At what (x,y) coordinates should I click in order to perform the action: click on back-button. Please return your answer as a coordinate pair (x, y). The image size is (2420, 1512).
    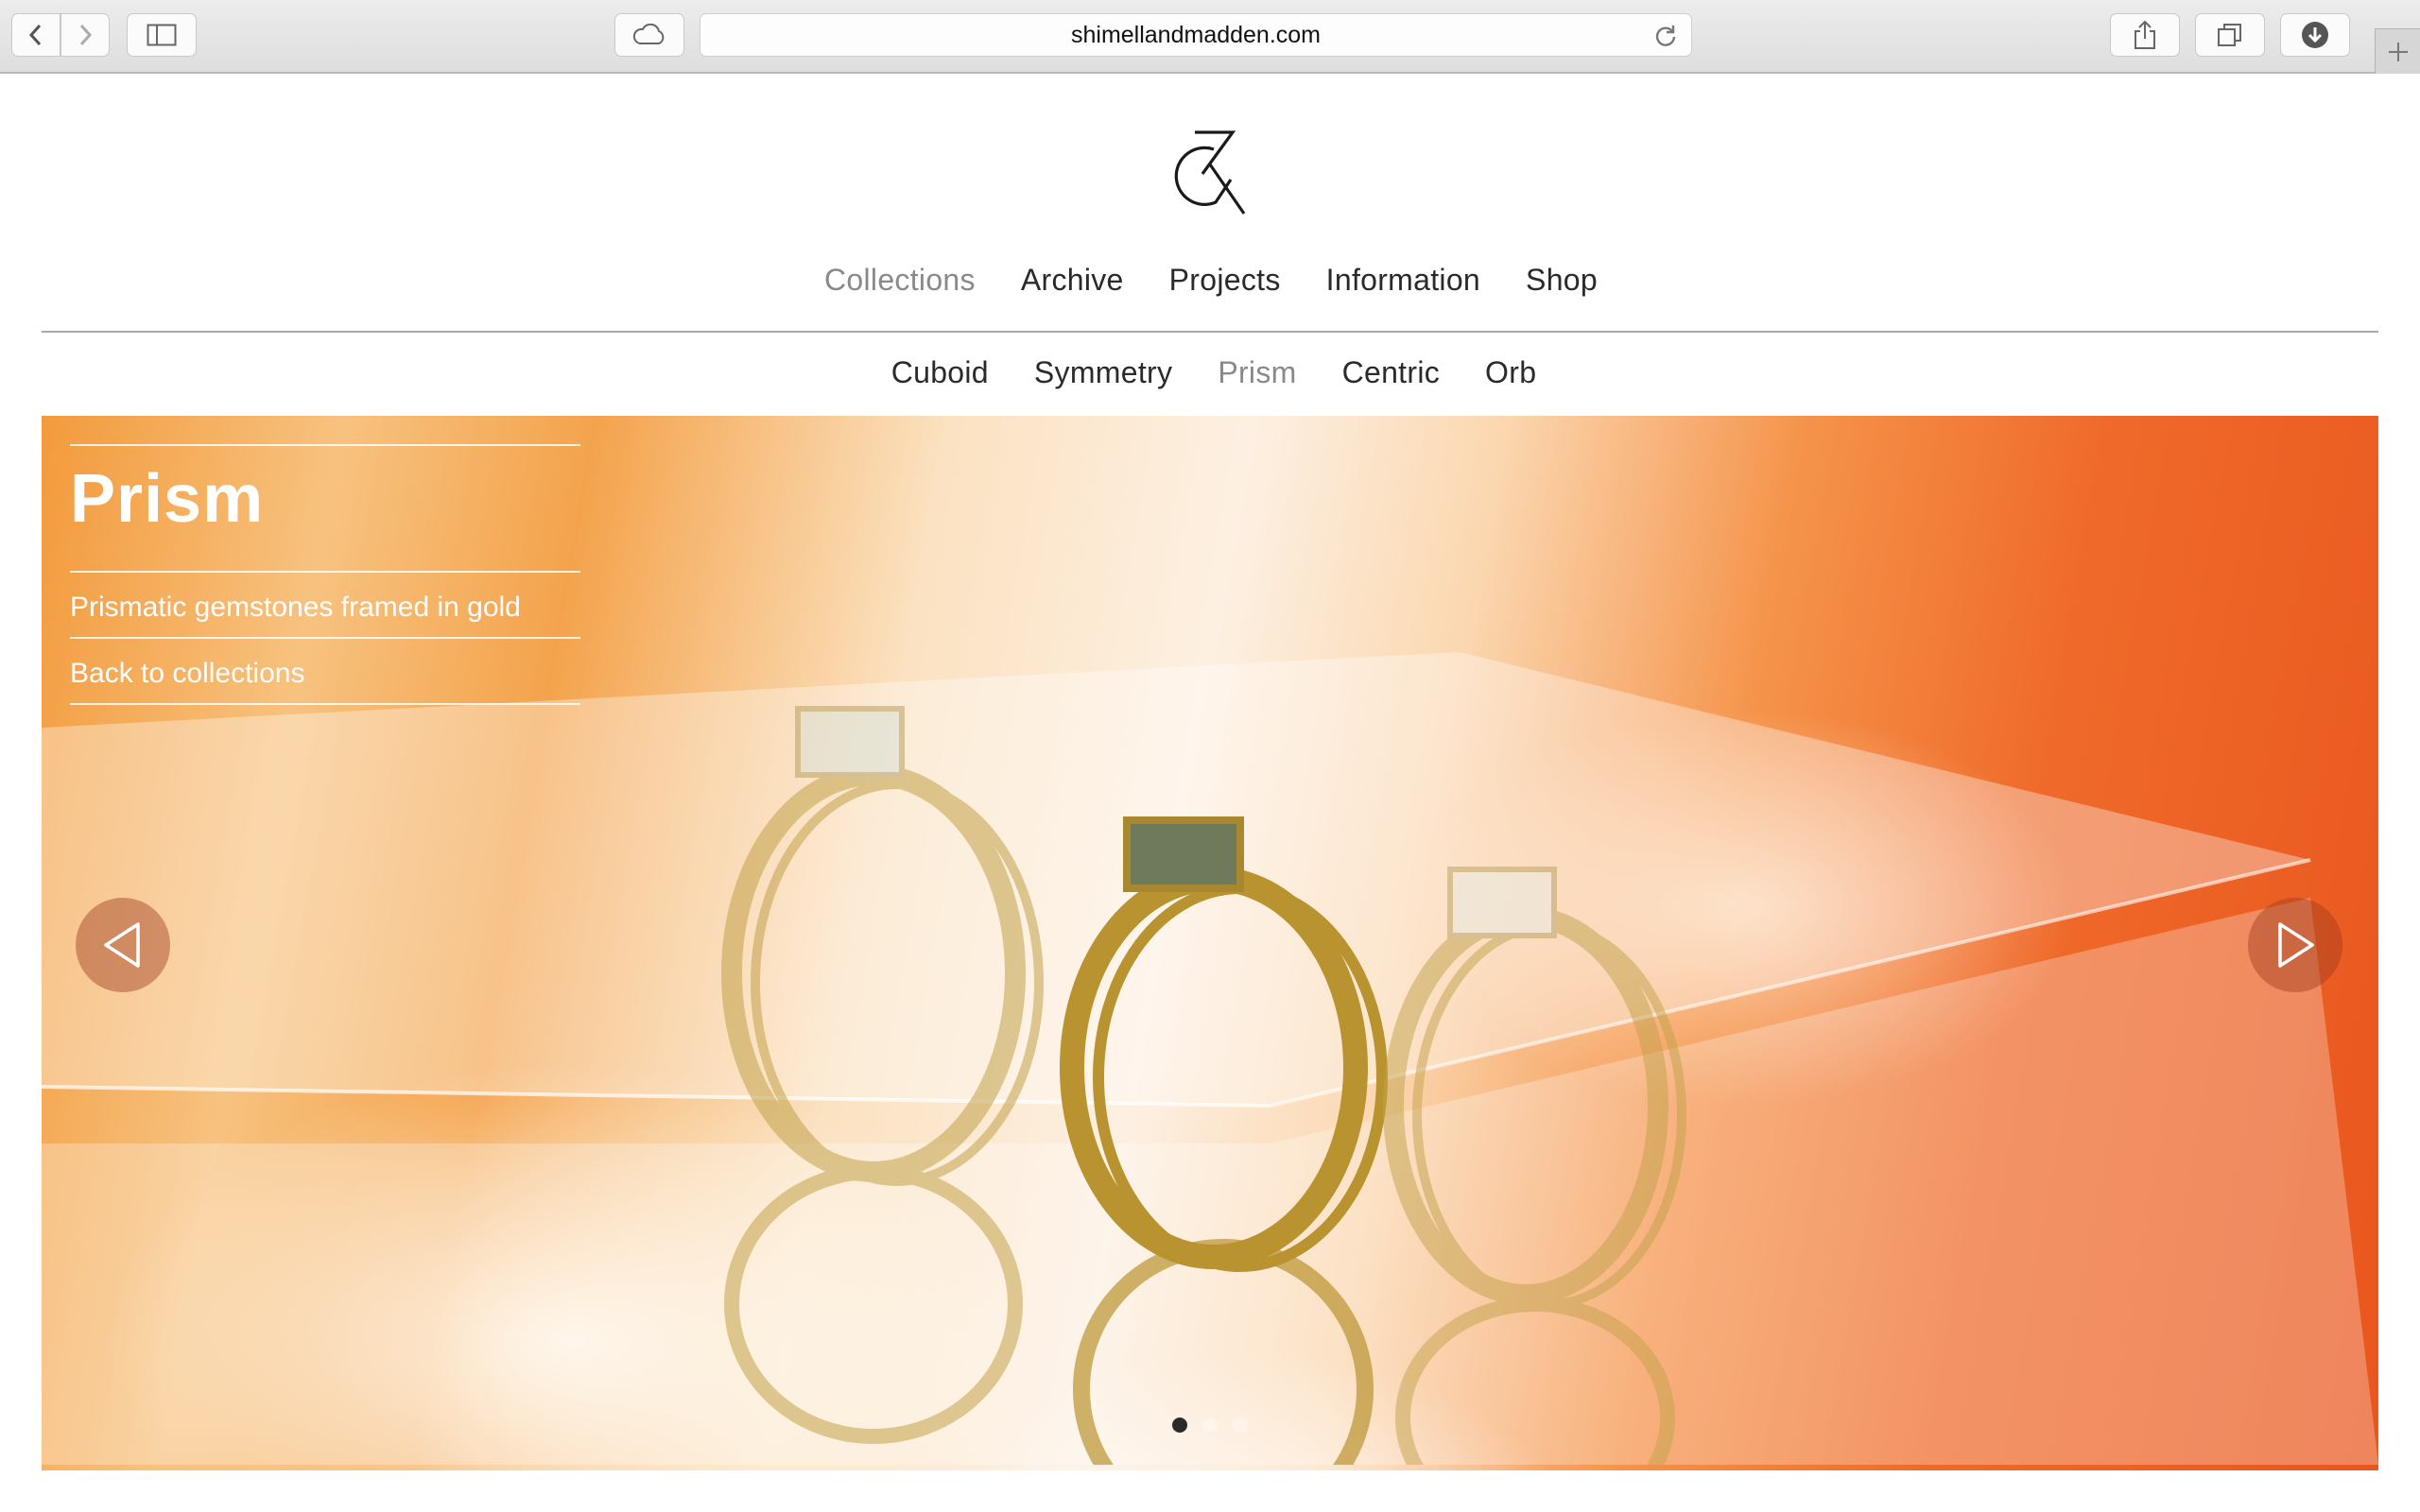
    Looking at the image, I should click on (35, 35).